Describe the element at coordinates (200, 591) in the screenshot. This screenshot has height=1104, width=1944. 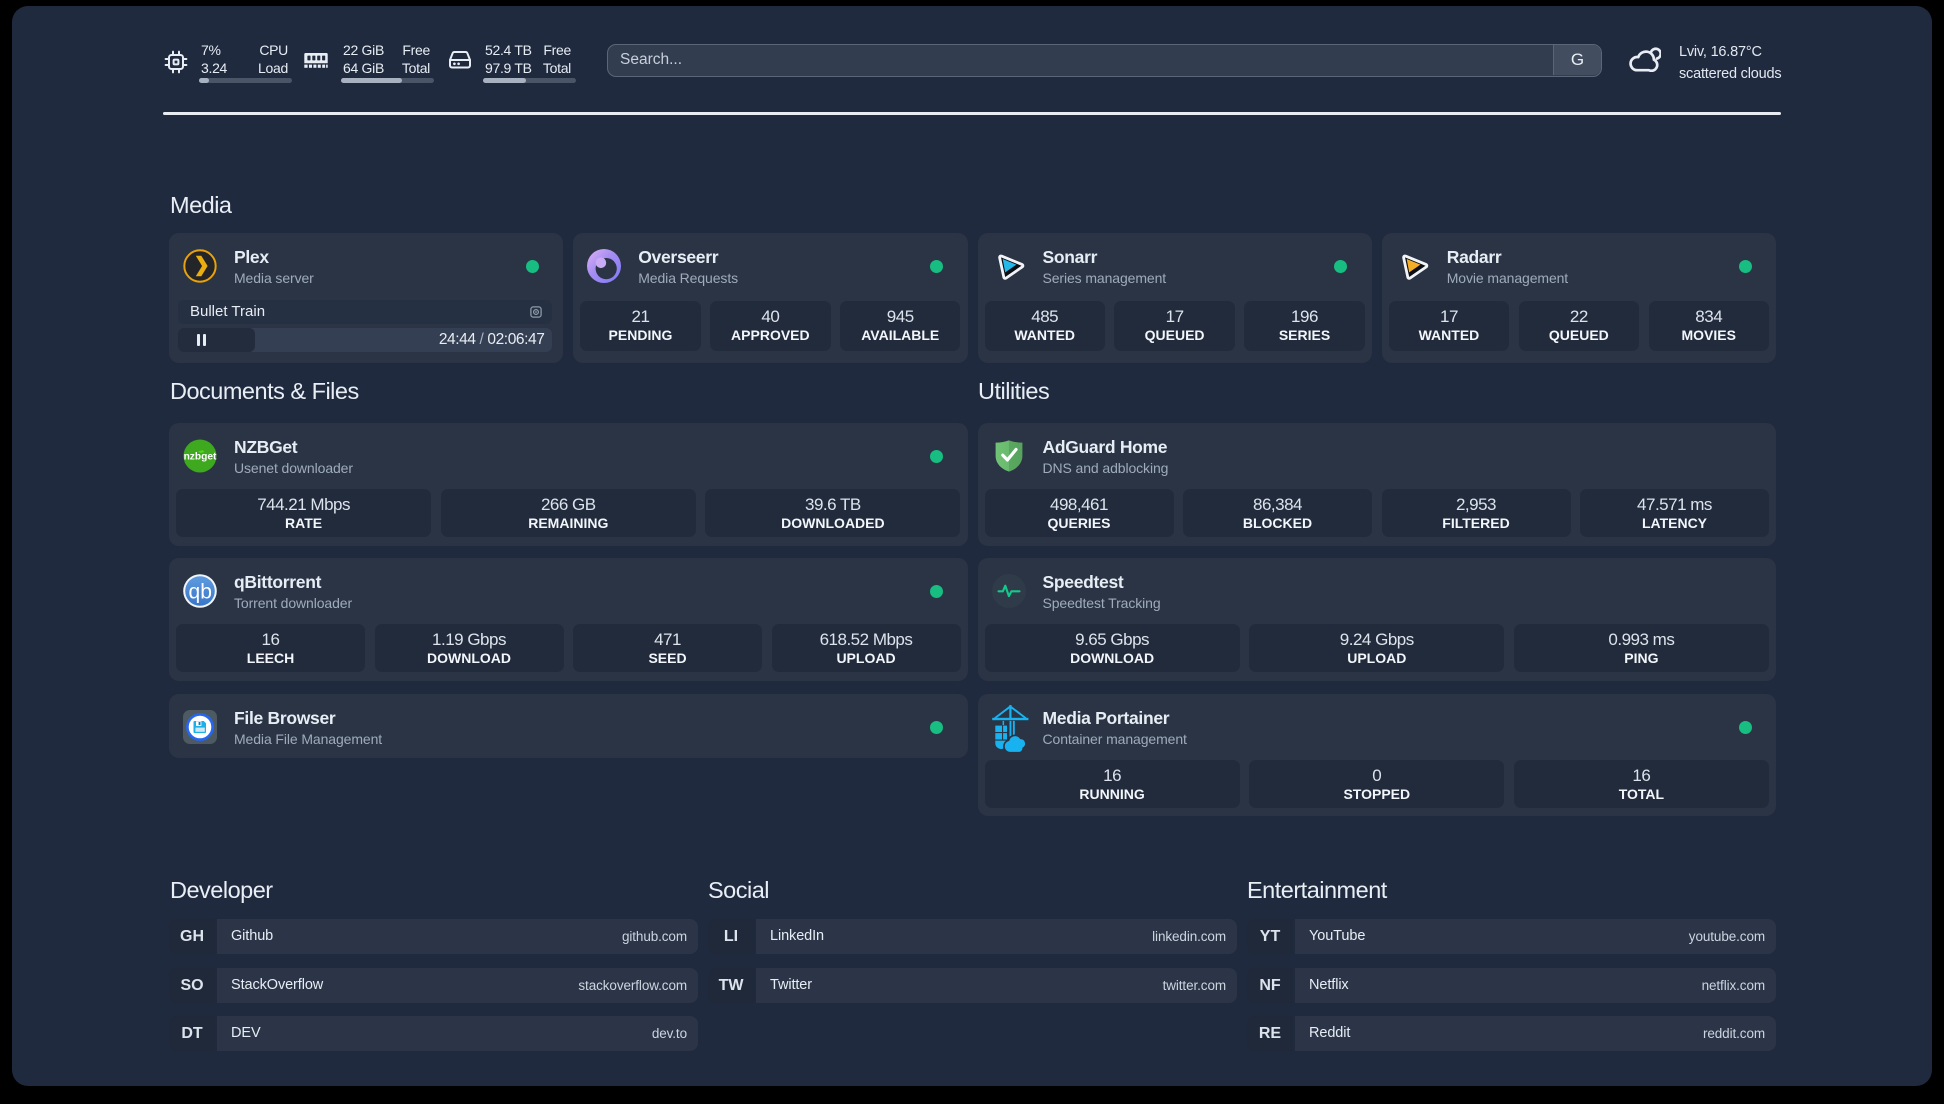
I see `svg-text: qb` at that location.